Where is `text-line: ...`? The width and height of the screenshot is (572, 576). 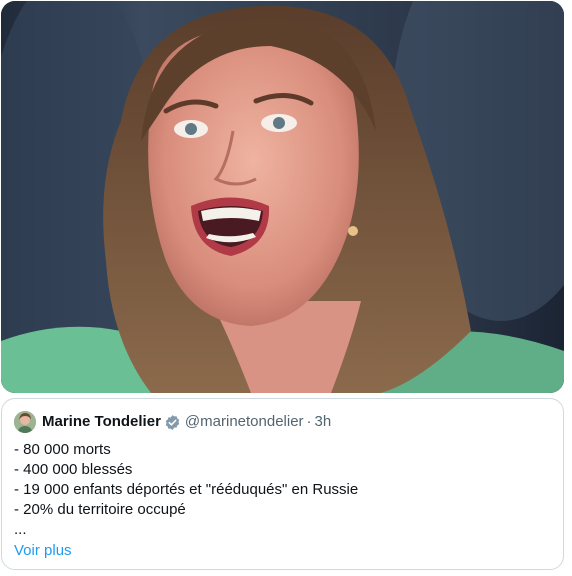 text-line: ... is located at coordinates (20, 529).